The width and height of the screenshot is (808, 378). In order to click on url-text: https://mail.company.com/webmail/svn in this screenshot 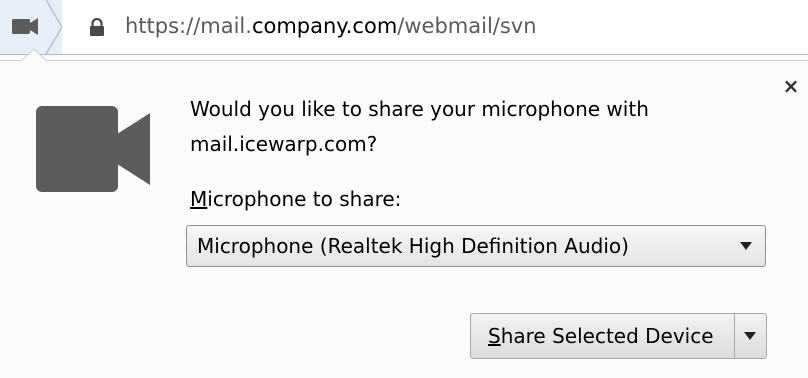, I will do `click(331, 26)`.